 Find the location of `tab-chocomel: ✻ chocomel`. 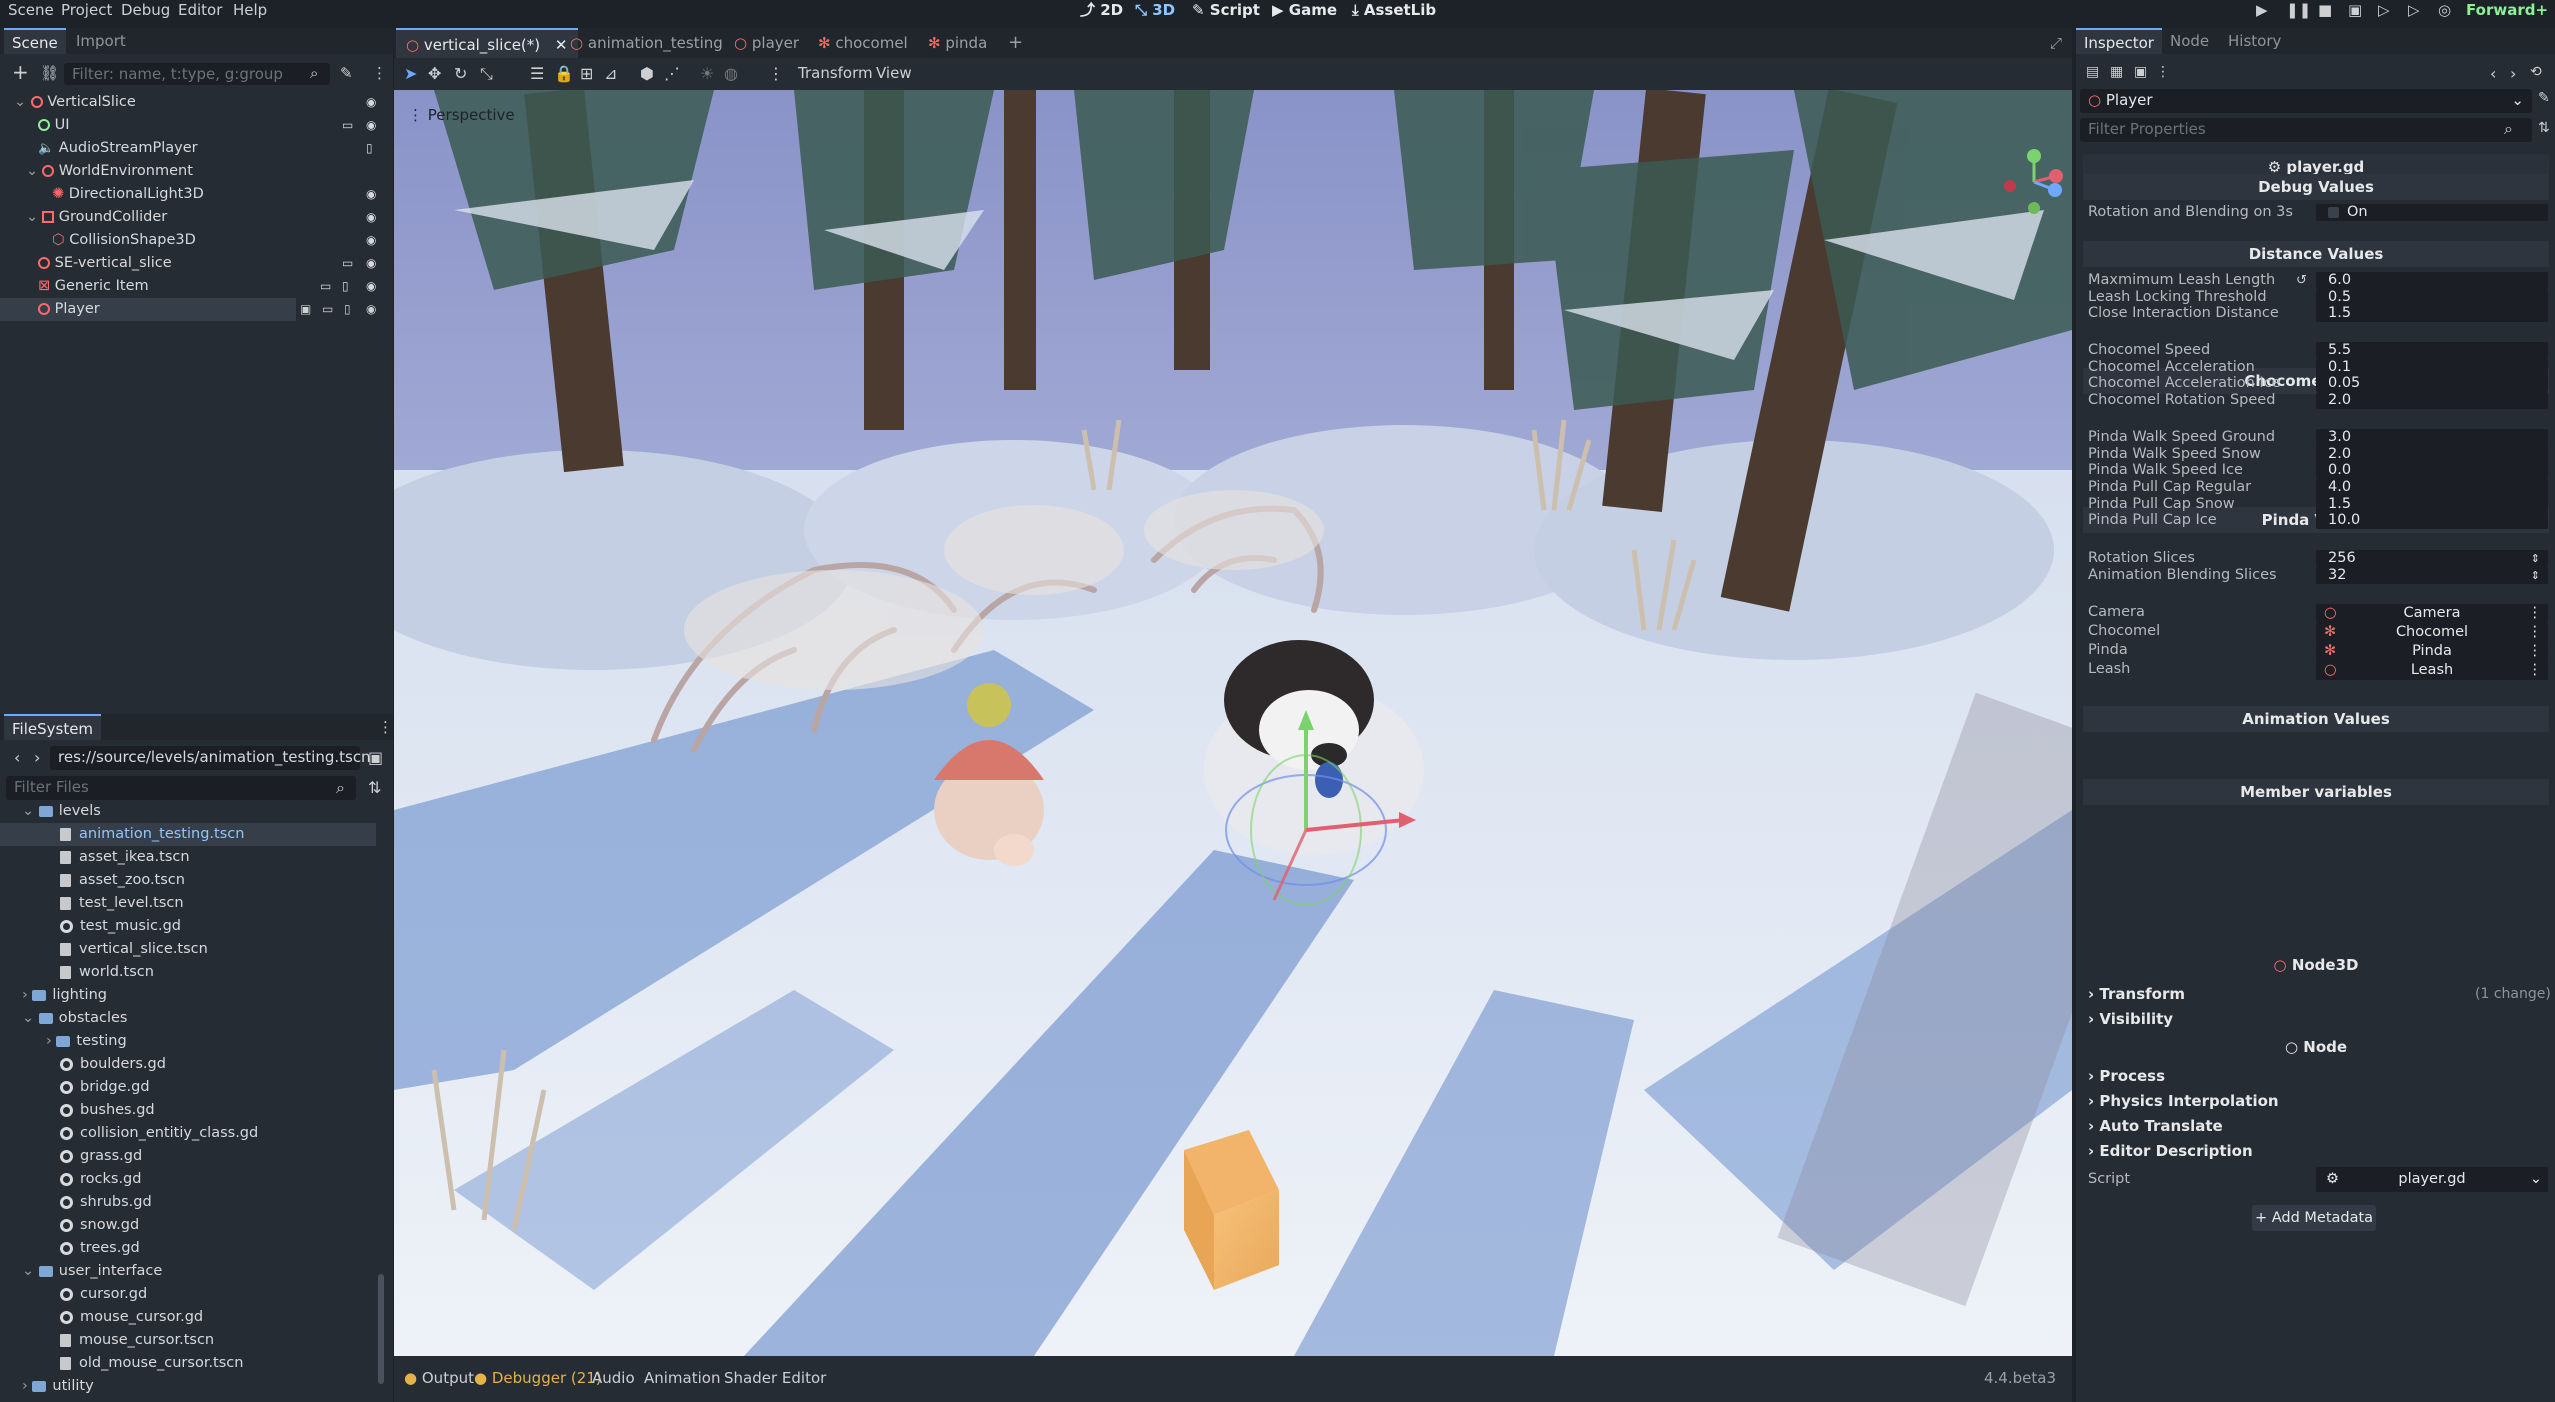

tab-chocomel: ✻ chocomel is located at coordinates (863, 43).